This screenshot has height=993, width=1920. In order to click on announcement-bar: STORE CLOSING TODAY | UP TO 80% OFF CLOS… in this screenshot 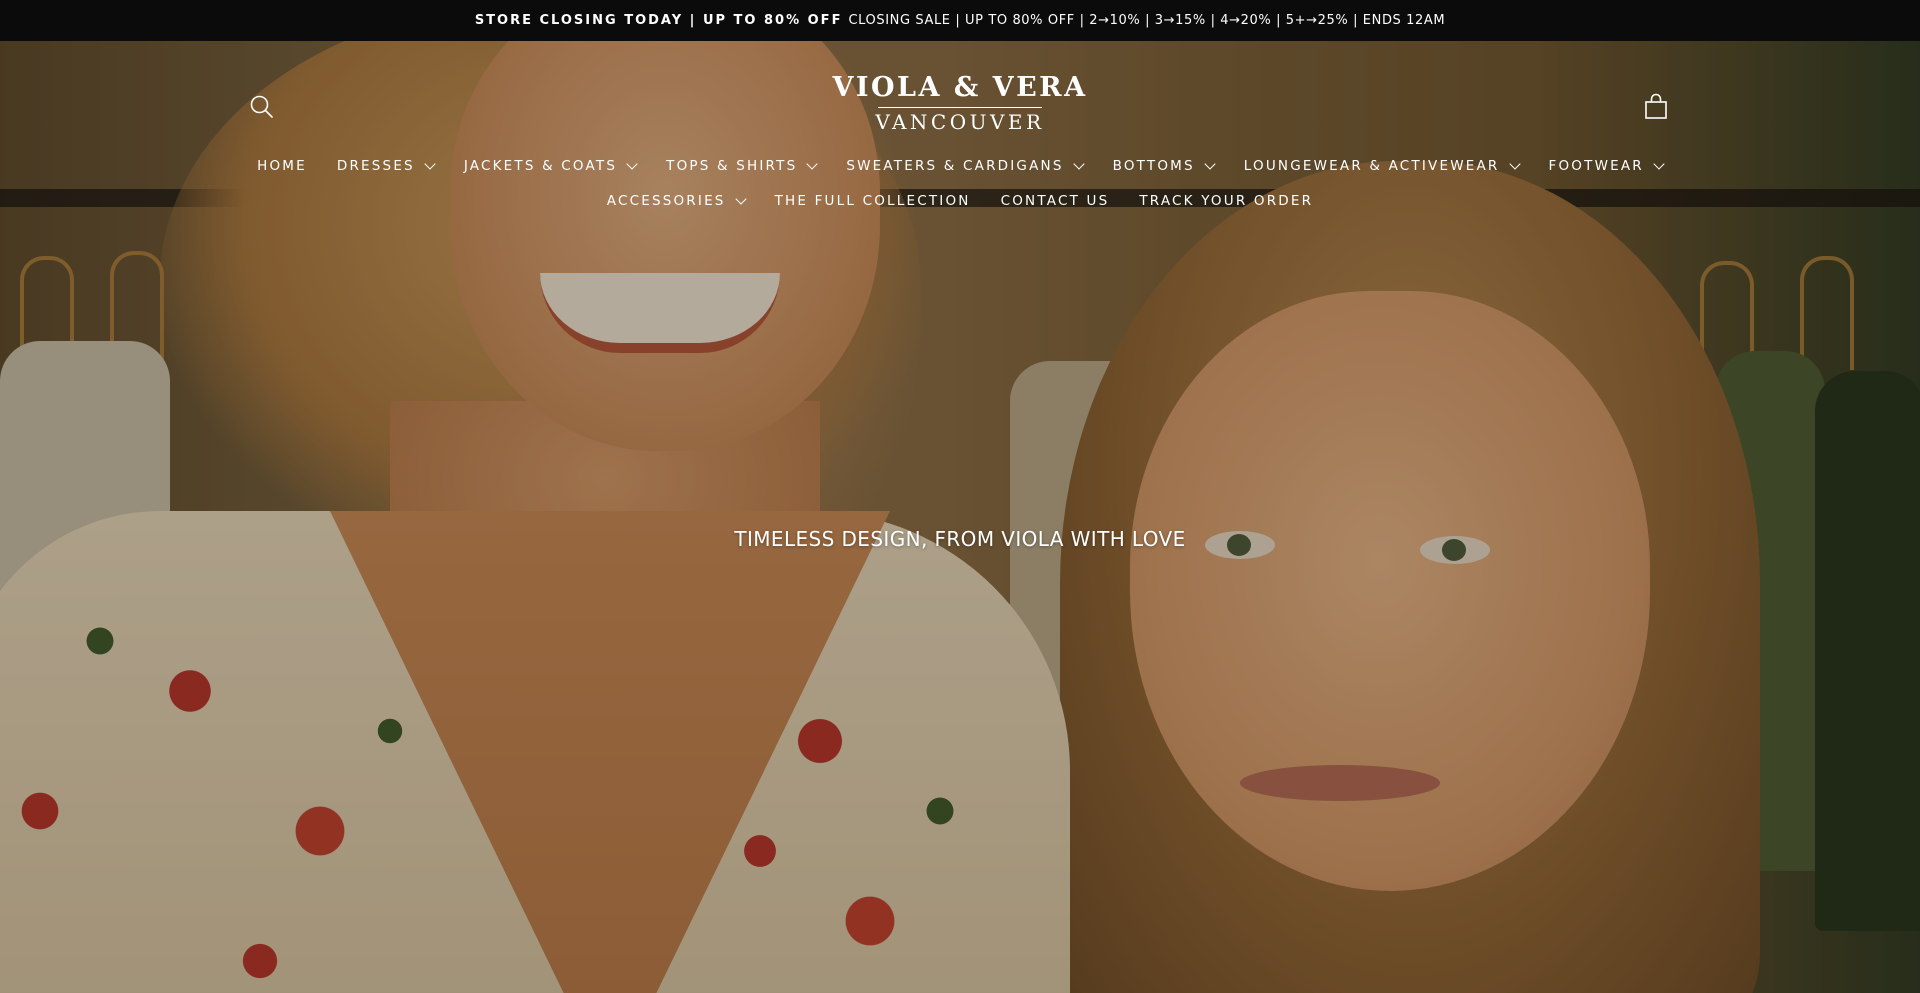, I will do `click(960, 20)`.